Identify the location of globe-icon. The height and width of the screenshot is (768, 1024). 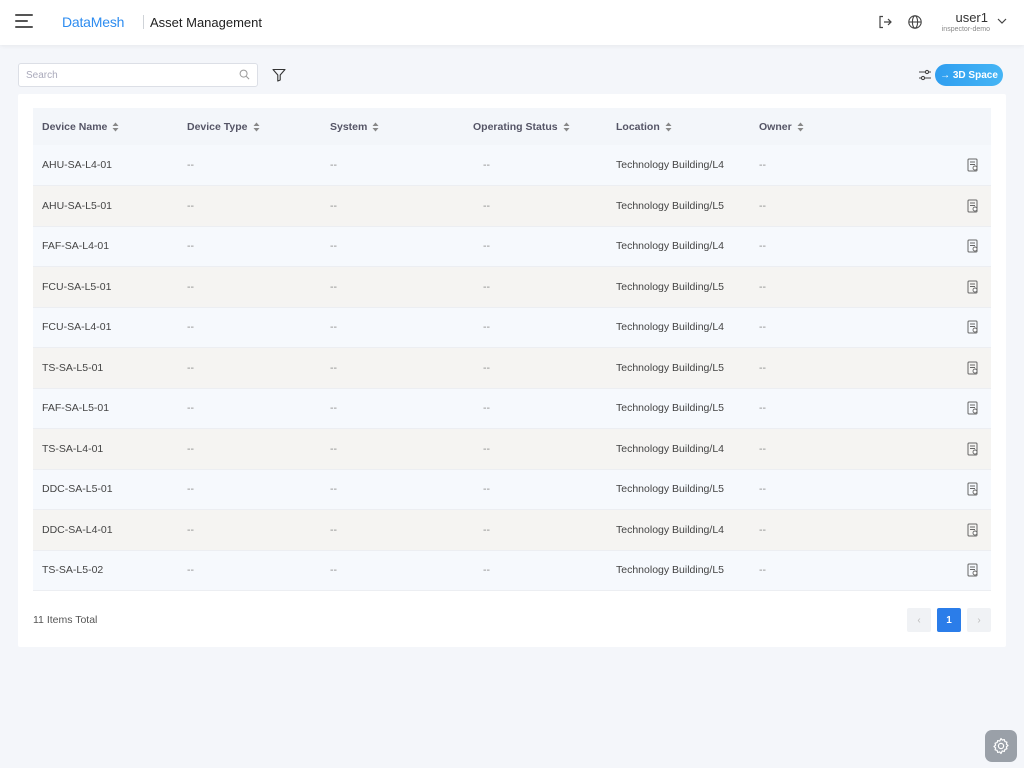
(915, 22).